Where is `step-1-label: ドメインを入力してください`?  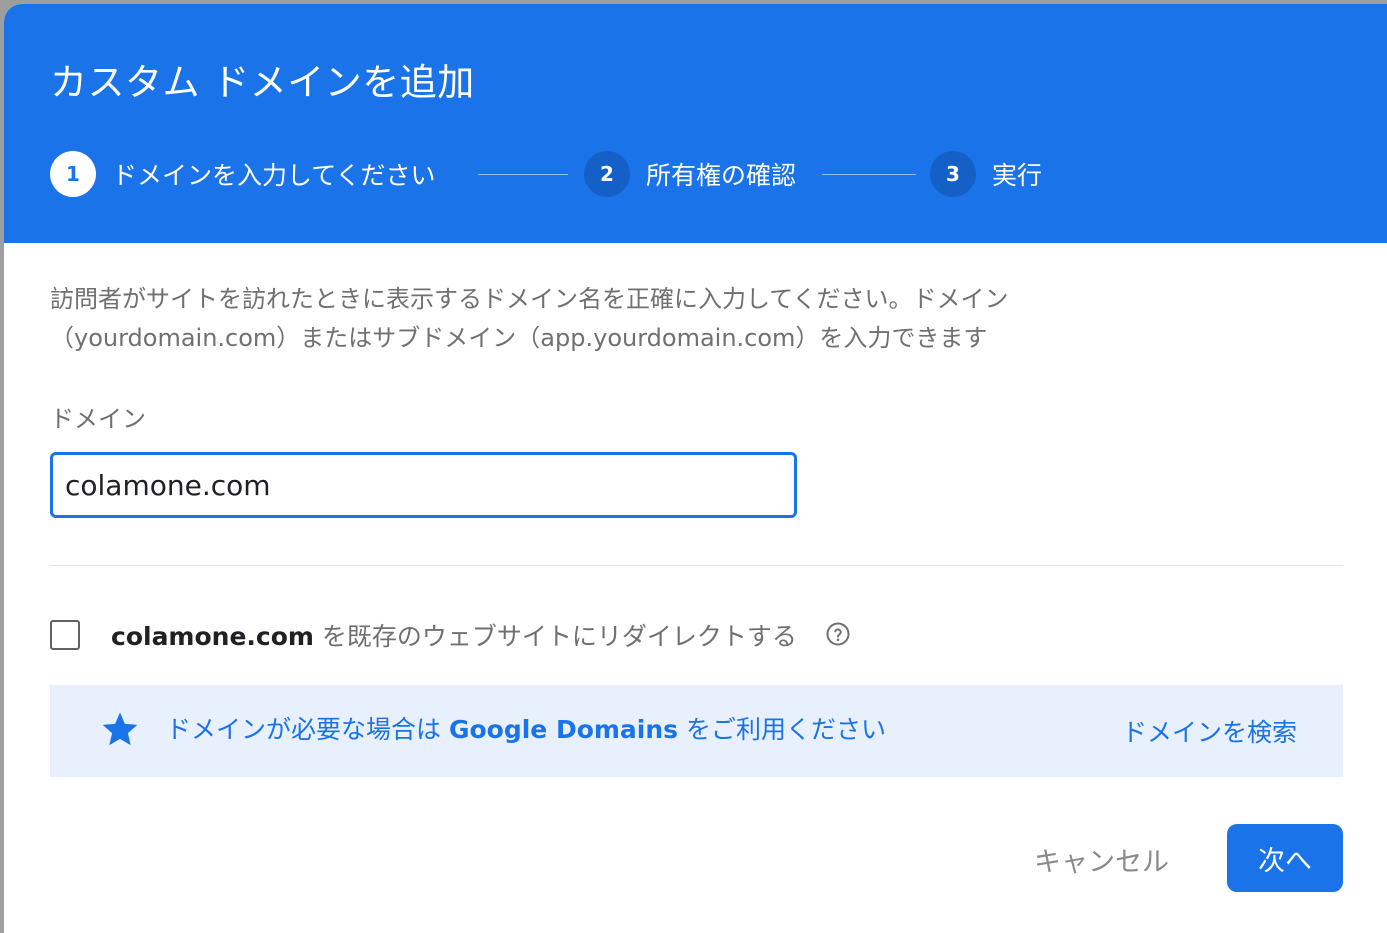 step-1-label: ドメインを入力してください is located at coordinates (274, 175).